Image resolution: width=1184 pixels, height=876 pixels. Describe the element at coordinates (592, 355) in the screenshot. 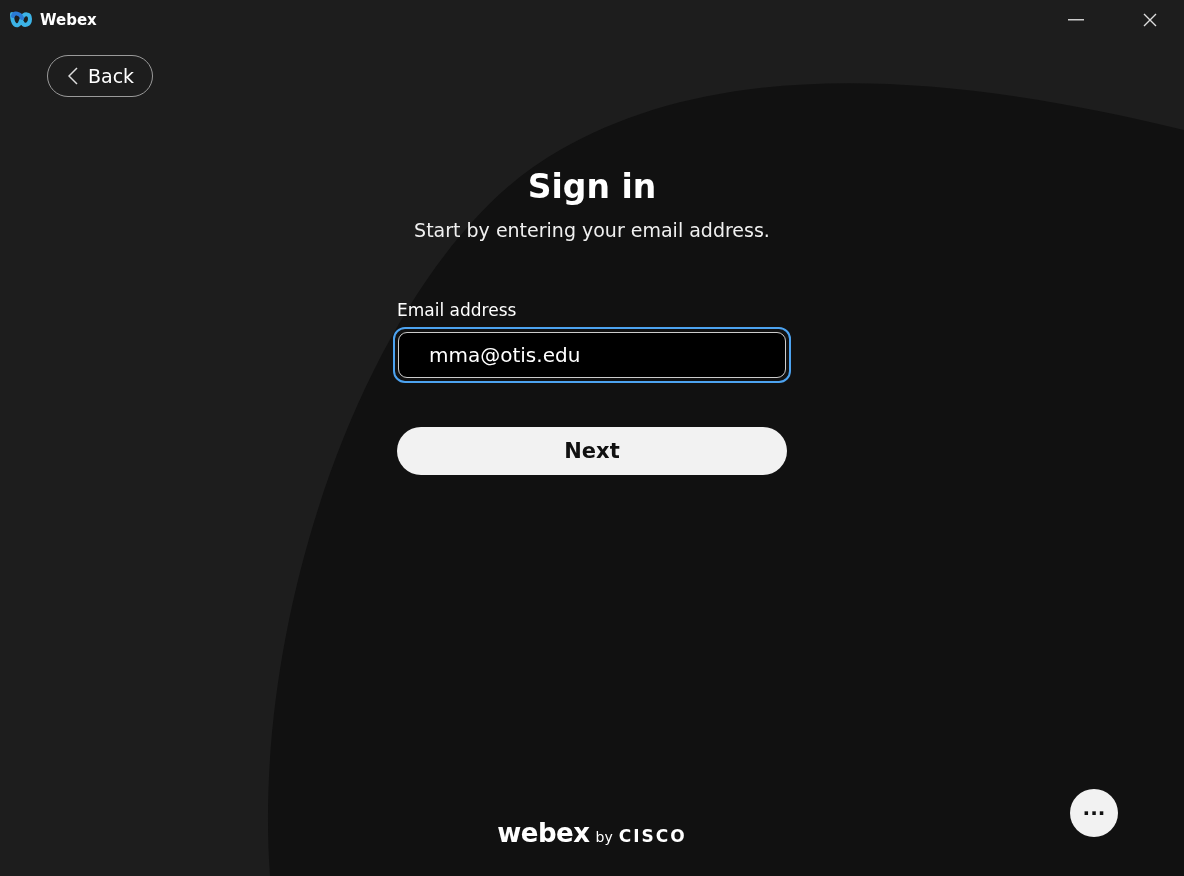

I see `email-field: mma@otis.edu` at that location.